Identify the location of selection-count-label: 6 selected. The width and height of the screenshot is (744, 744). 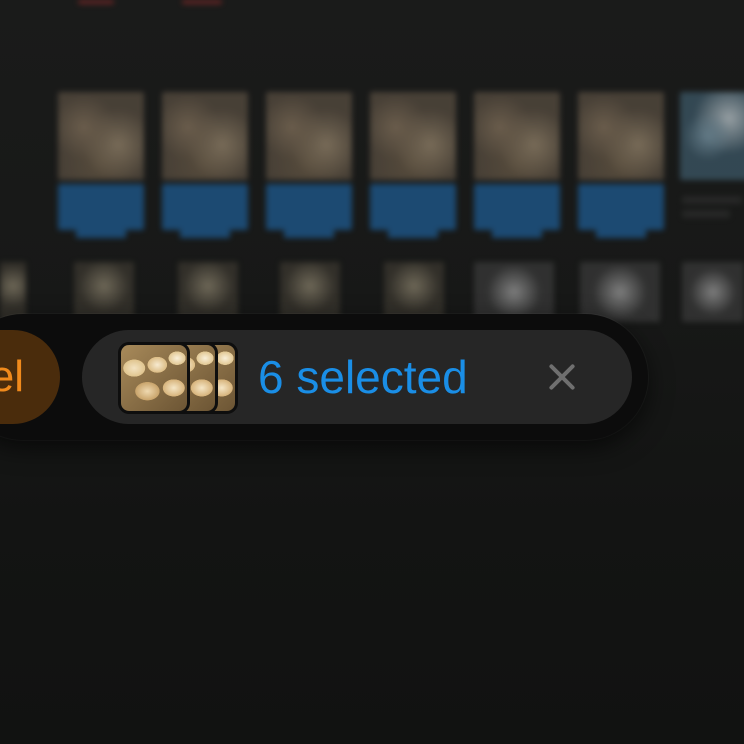
(363, 377).